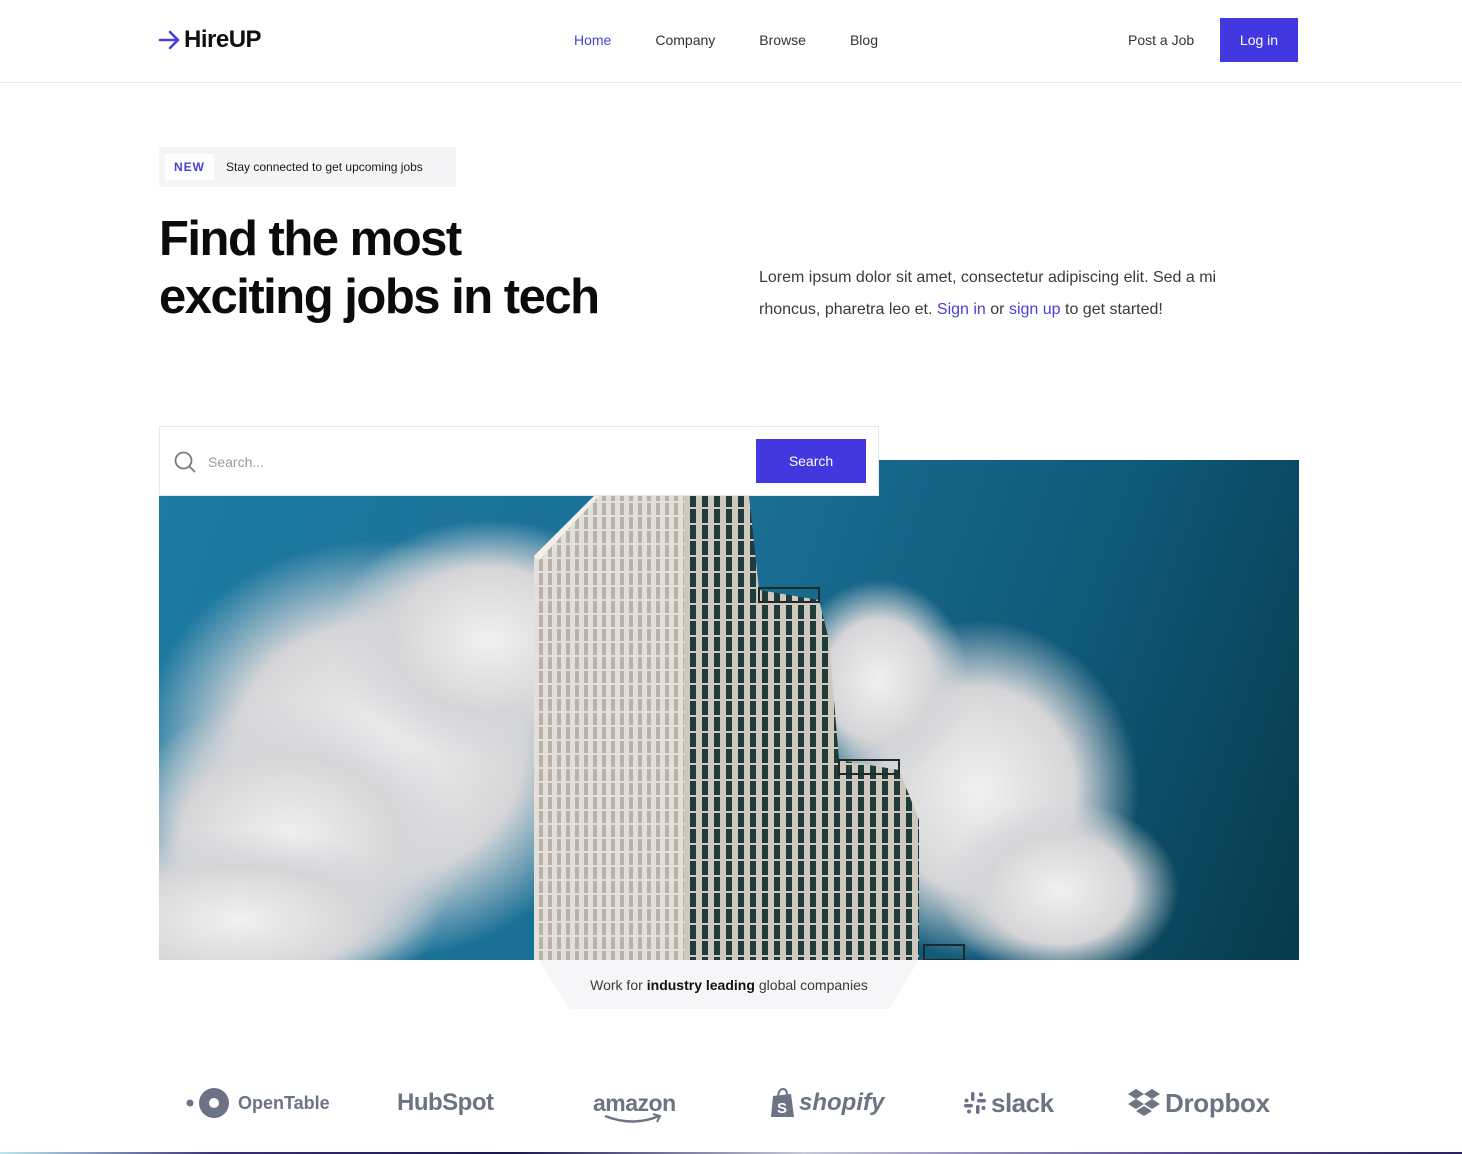 This screenshot has height=1154, width=1462. I want to click on hubspot-name: HubSpot, so click(445, 1102).